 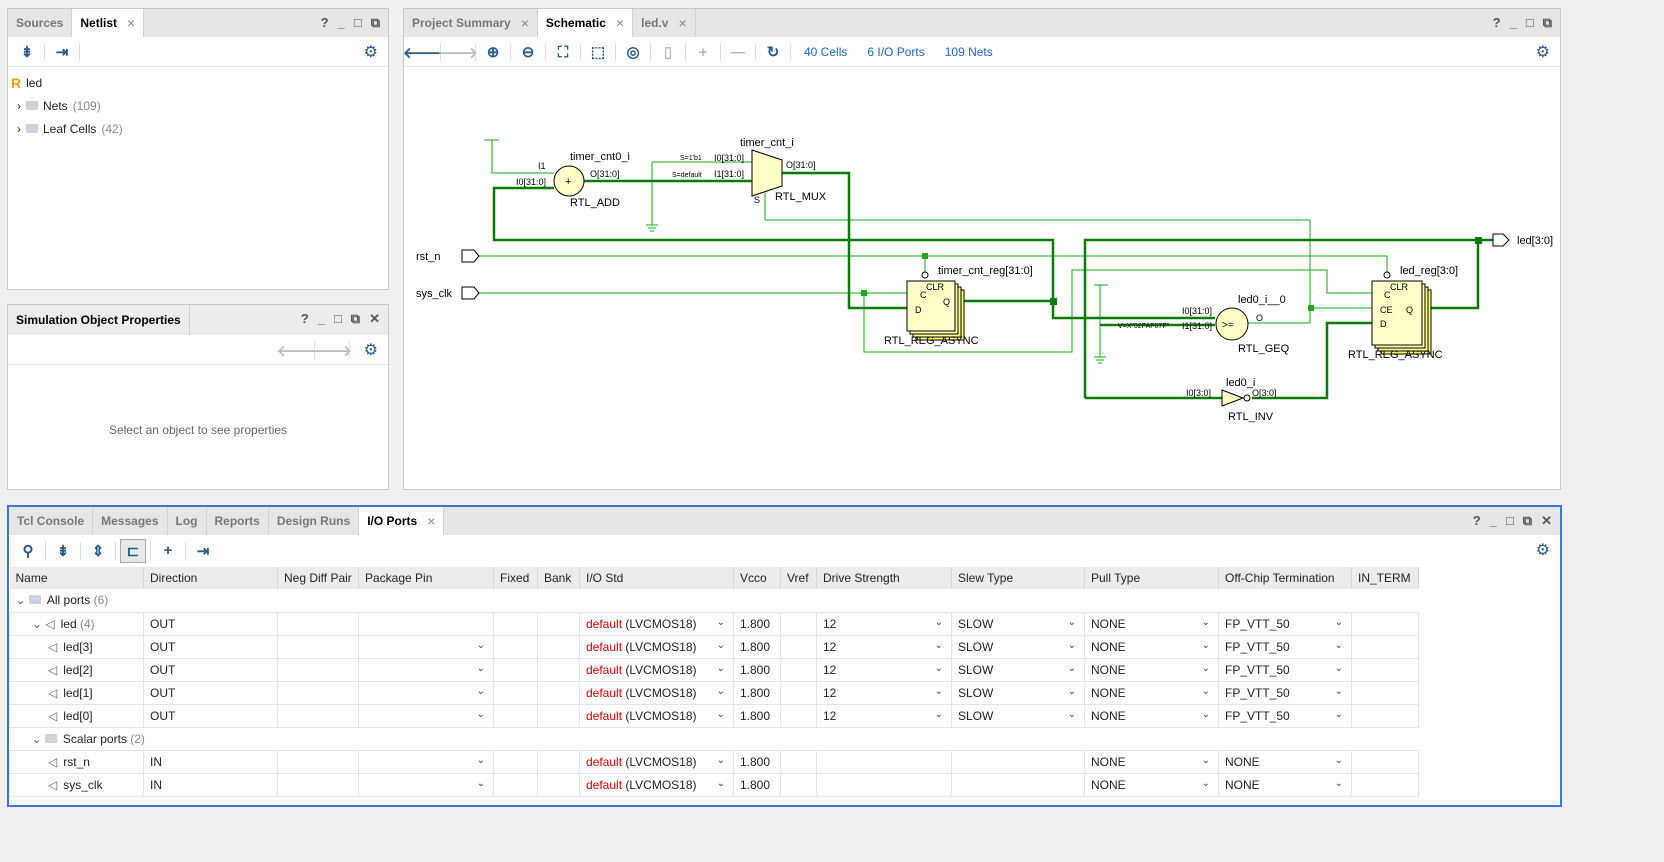 I want to click on close-icon: ✕, so click(x=374, y=319).